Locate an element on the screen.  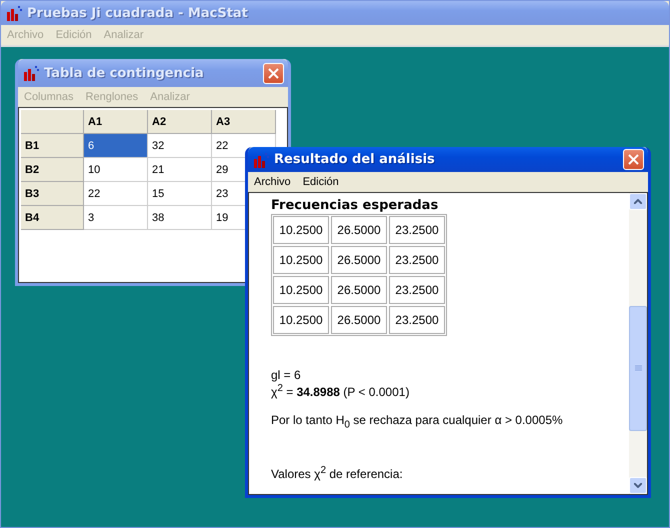
scrollbar is located at coordinates (638, 343).